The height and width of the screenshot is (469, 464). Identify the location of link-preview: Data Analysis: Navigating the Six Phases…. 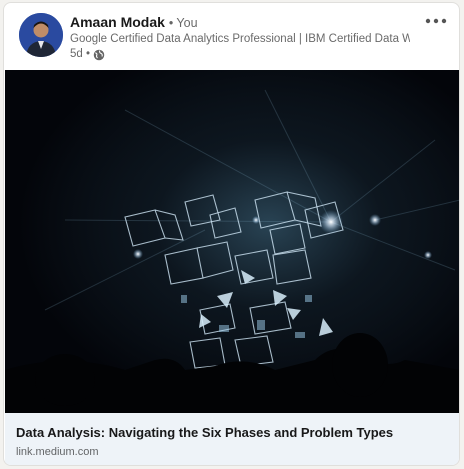
(232, 439).